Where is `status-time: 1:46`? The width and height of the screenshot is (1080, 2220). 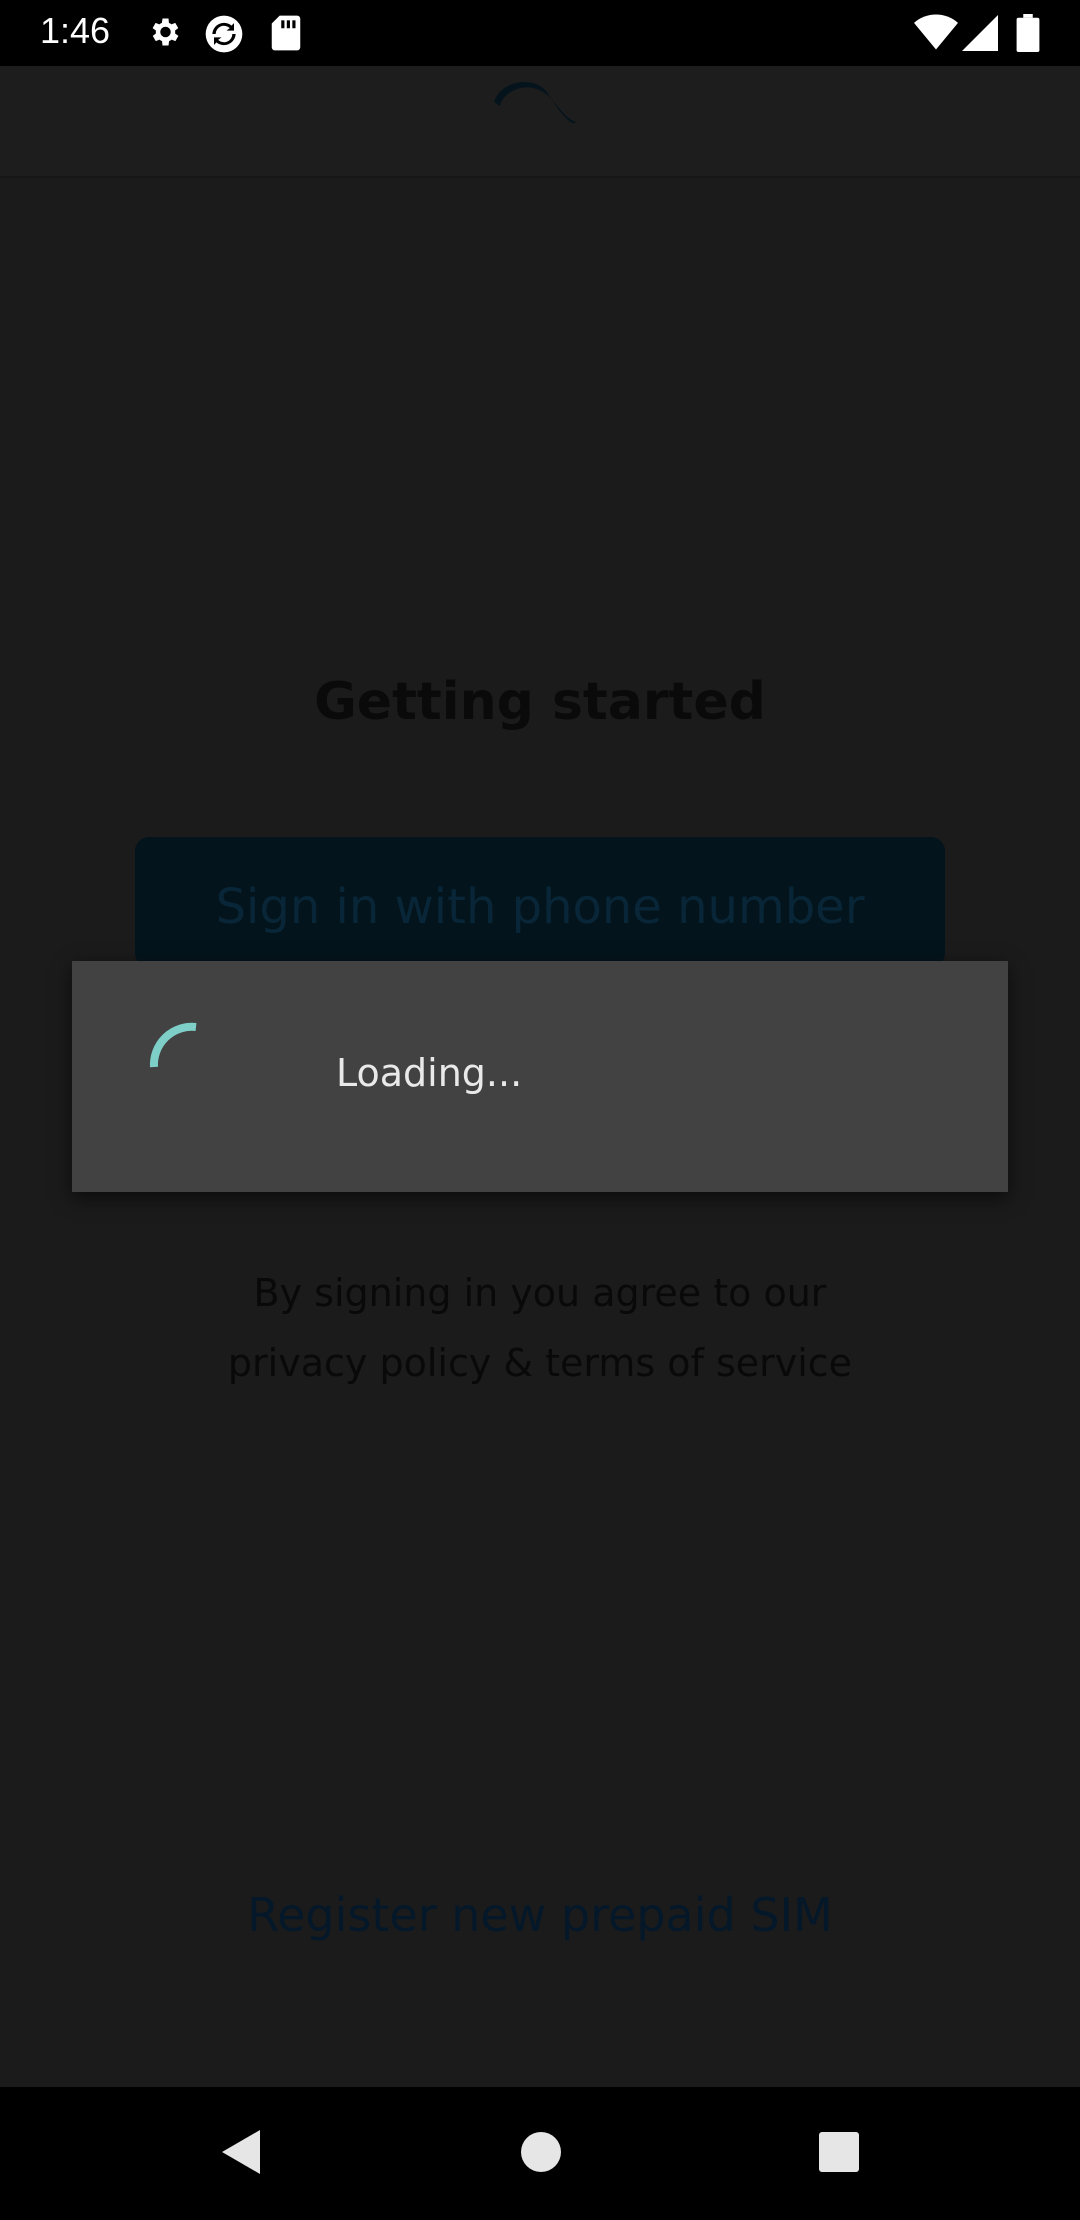
status-time: 1:46 is located at coordinates (75, 30).